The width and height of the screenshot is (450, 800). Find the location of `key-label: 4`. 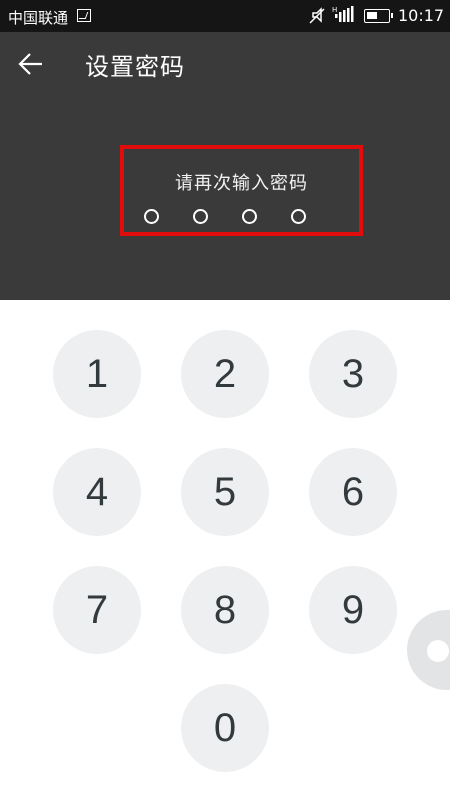

key-label: 4 is located at coordinates (97, 492).